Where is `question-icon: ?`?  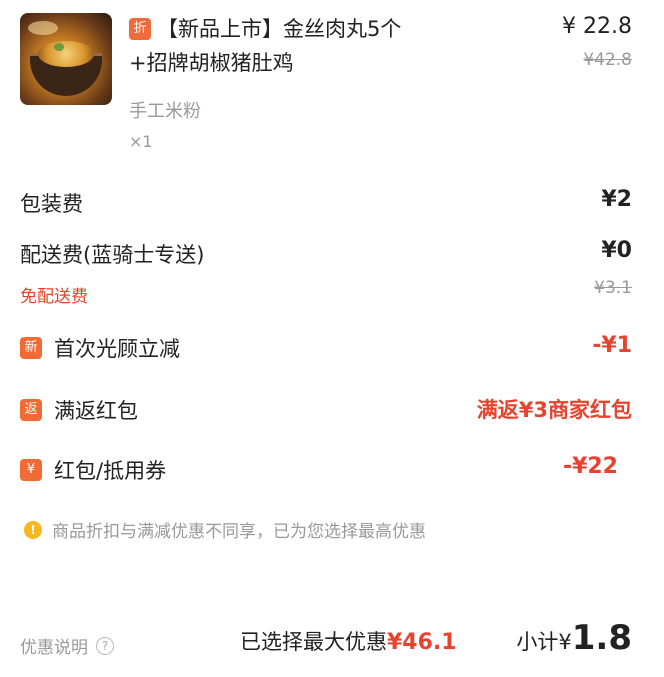
question-icon: ? is located at coordinates (105, 645).